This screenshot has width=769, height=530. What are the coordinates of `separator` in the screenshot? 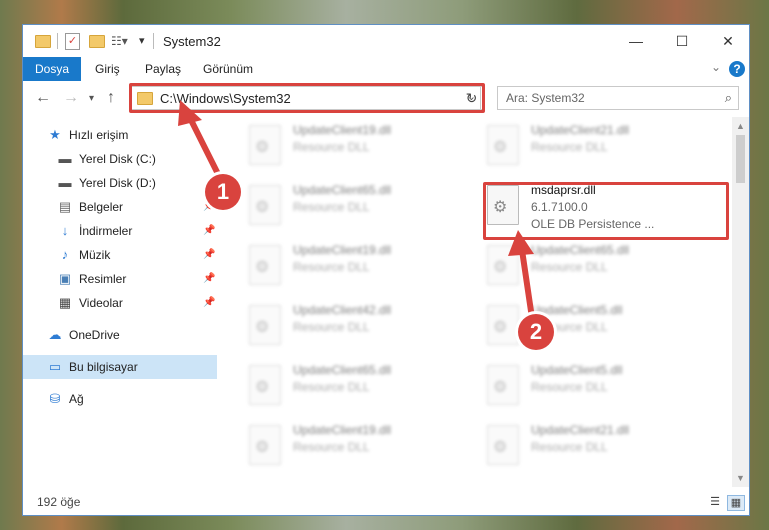 It's located at (153, 41).